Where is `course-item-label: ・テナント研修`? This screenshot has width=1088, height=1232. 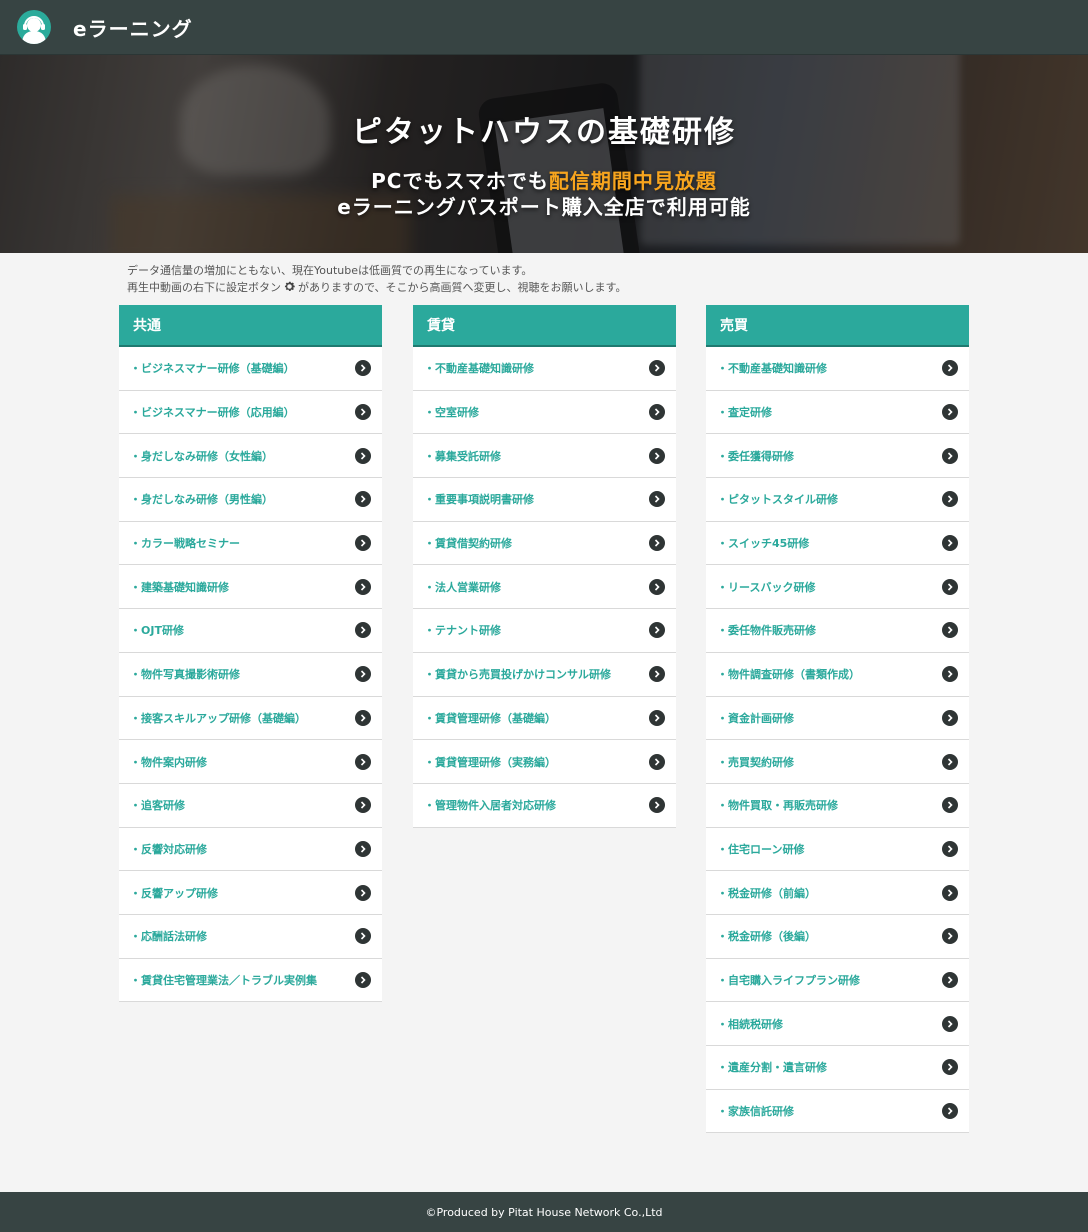 course-item-label: ・テナント研修 is located at coordinates (462, 630).